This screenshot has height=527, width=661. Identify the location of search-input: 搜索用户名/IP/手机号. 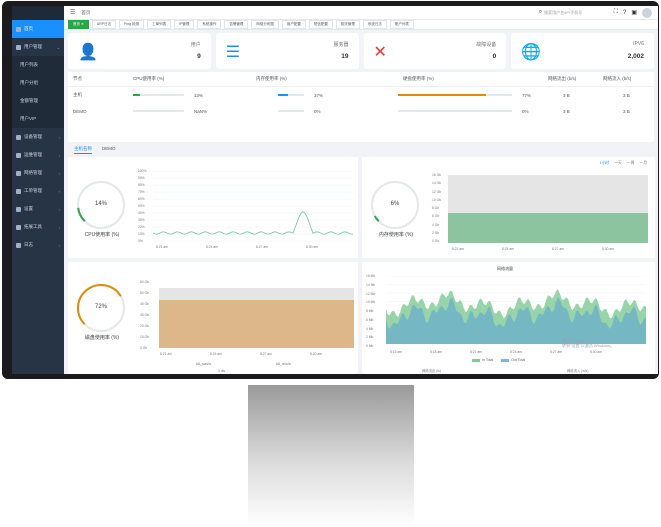
(563, 13).